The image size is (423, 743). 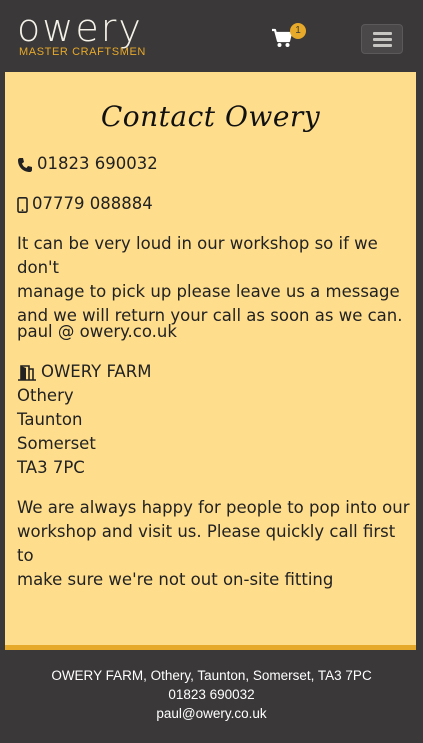 I want to click on logo-wordmark: owery, so click(x=80, y=28).